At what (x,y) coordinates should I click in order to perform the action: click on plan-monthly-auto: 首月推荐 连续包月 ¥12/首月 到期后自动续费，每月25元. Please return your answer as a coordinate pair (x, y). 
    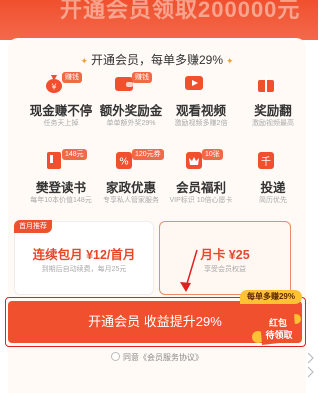
    Looking at the image, I should click on (84, 257).